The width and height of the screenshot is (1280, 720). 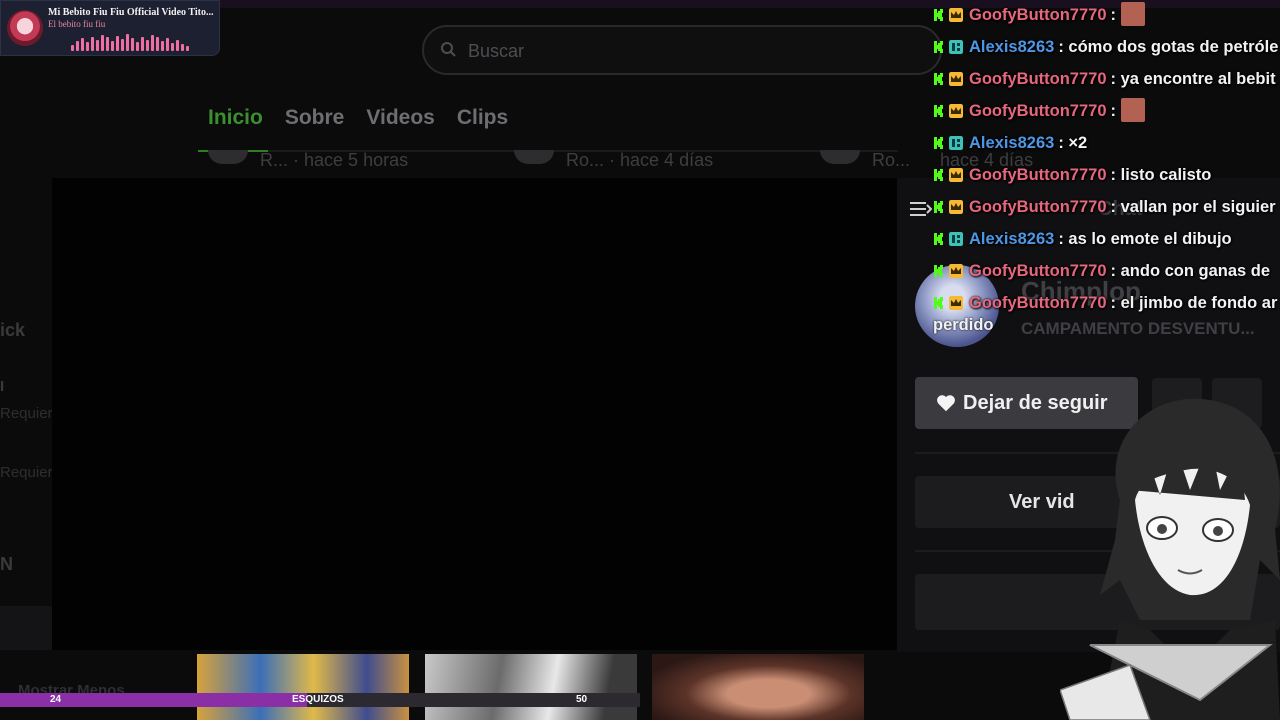 I want to click on chat-text: cómo dos gotas de petróle, so click(x=1173, y=47).